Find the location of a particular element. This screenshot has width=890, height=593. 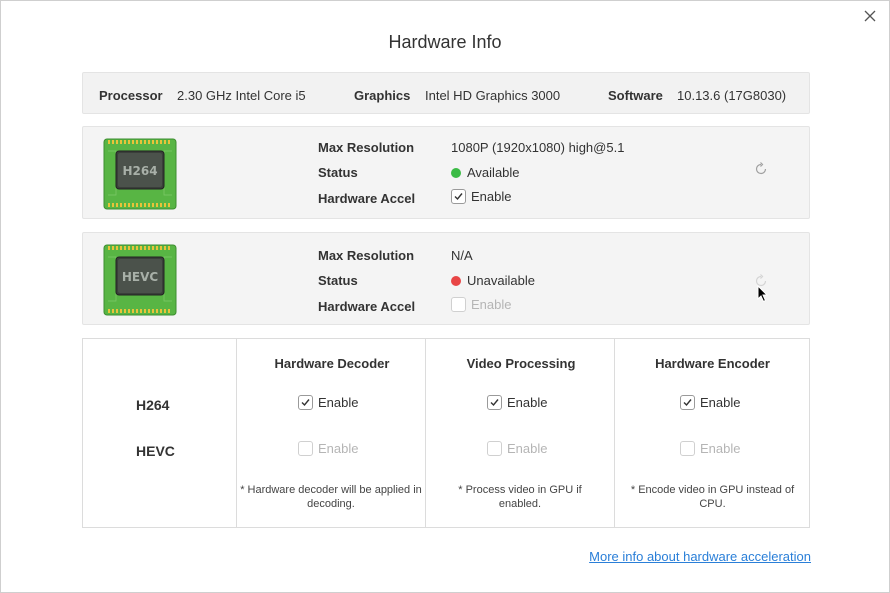

hevc-hardware-accel-label: Hardware Accel is located at coordinates (367, 306).